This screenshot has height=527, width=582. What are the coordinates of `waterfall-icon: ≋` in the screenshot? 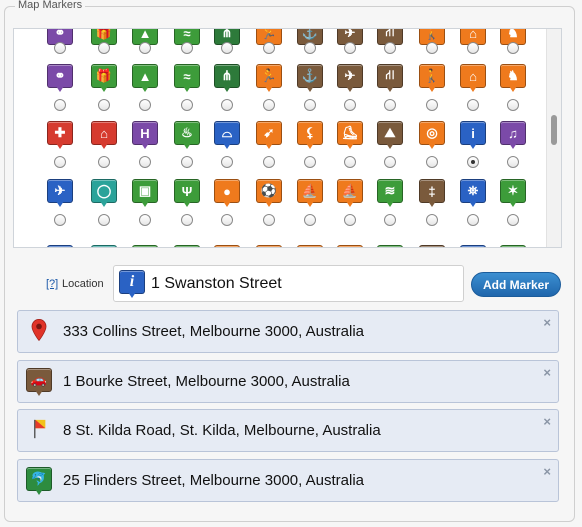 It's located at (390, 194).